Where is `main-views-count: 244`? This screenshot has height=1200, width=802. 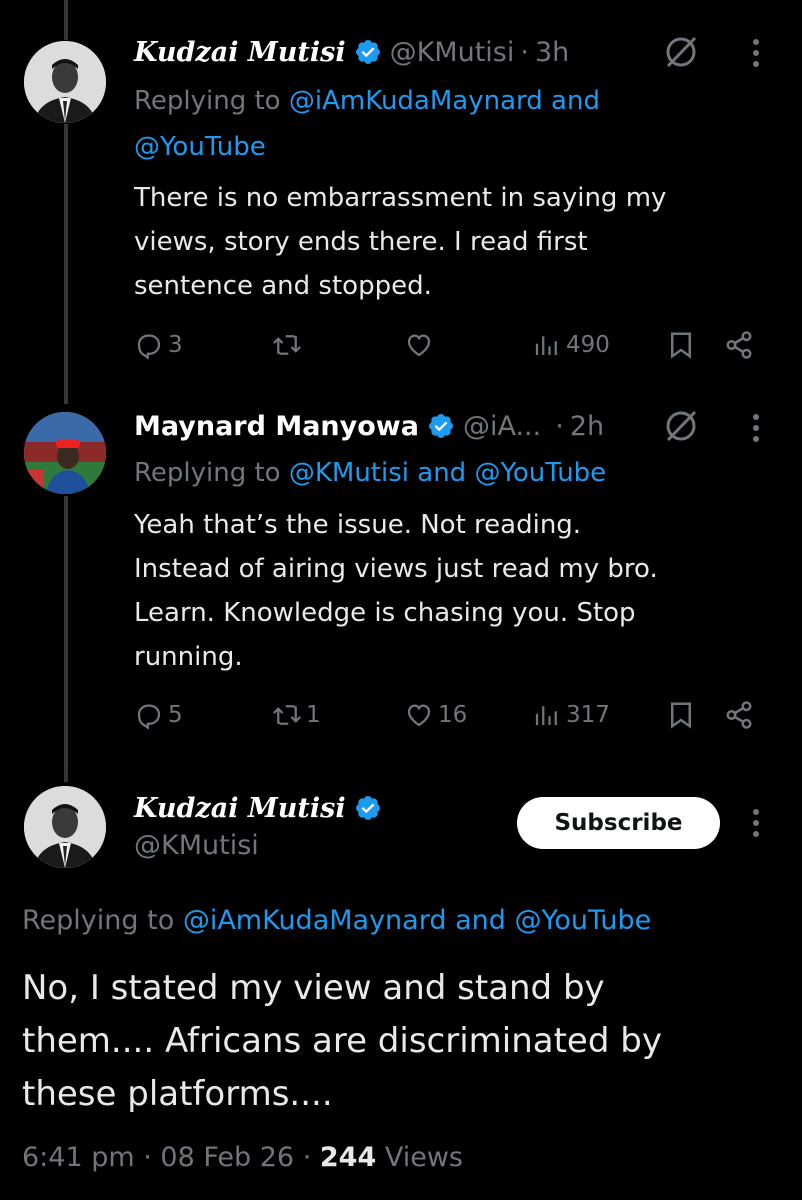
main-views-count: 244 is located at coordinates (348, 1157).